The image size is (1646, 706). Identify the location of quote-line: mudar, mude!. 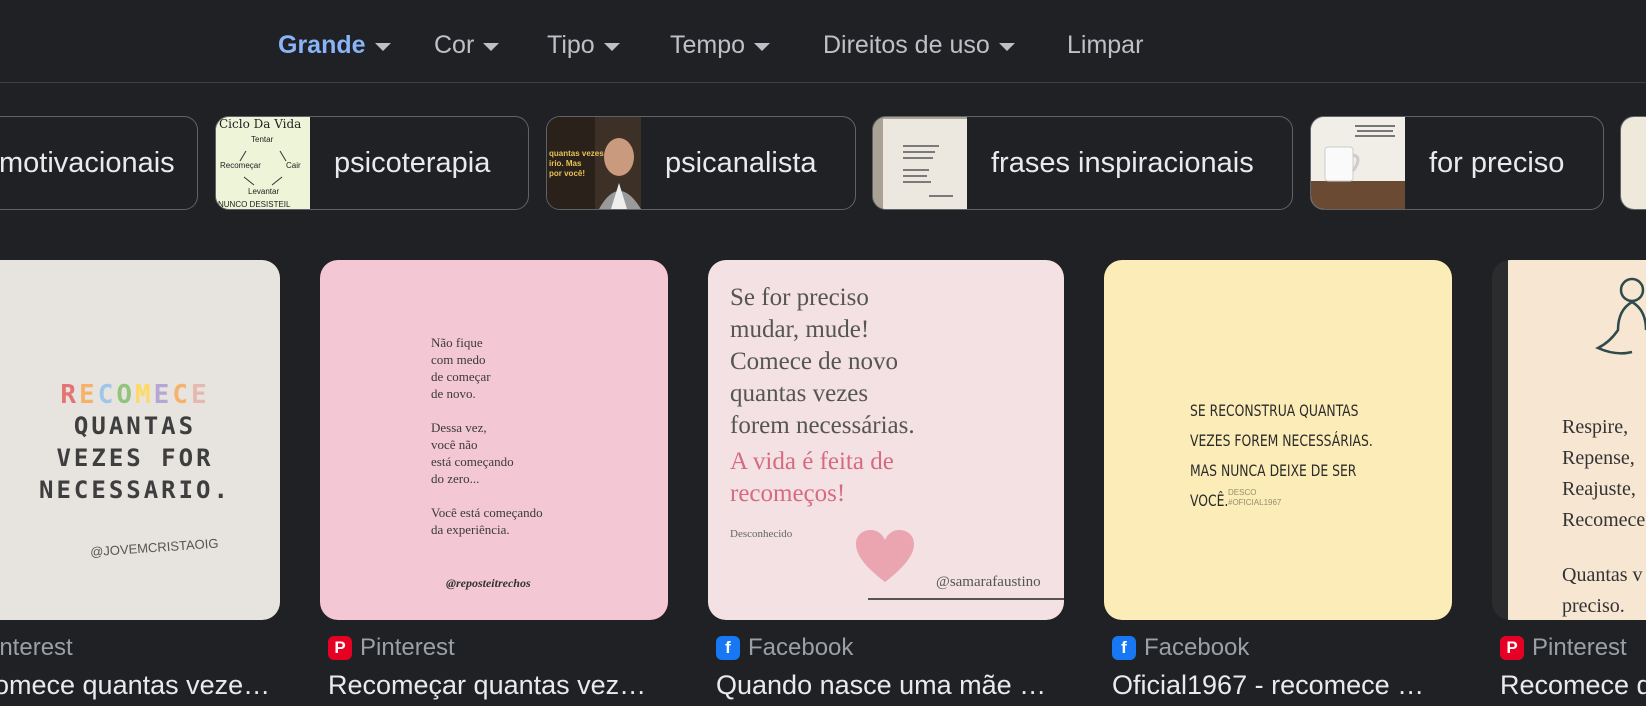
(800, 329).